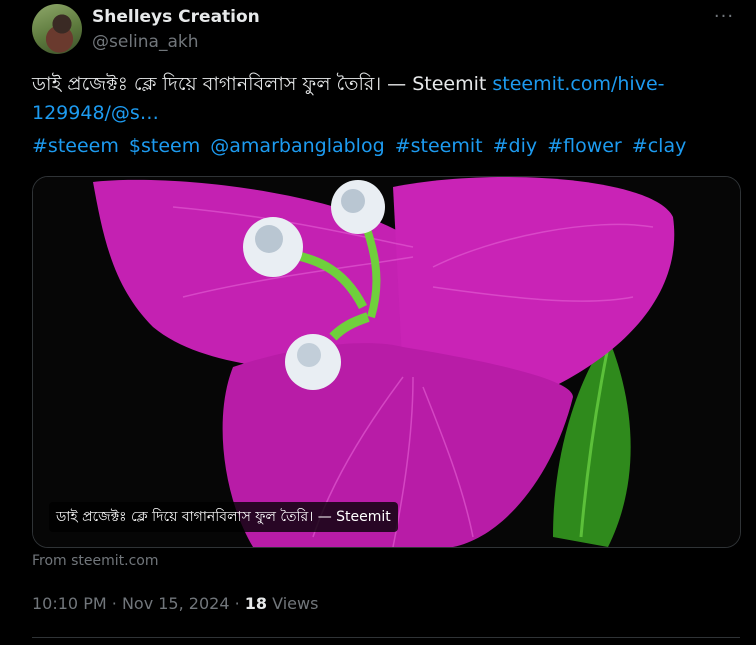 The image size is (756, 645). What do you see at coordinates (145, 42) in the screenshot?
I see `author-handle: @selina_akh` at bounding box center [145, 42].